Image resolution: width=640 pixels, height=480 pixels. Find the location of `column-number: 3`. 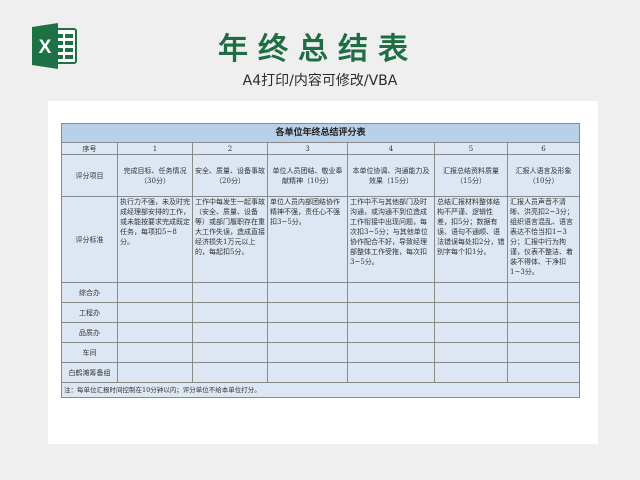

column-number: 3 is located at coordinates (307, 148).